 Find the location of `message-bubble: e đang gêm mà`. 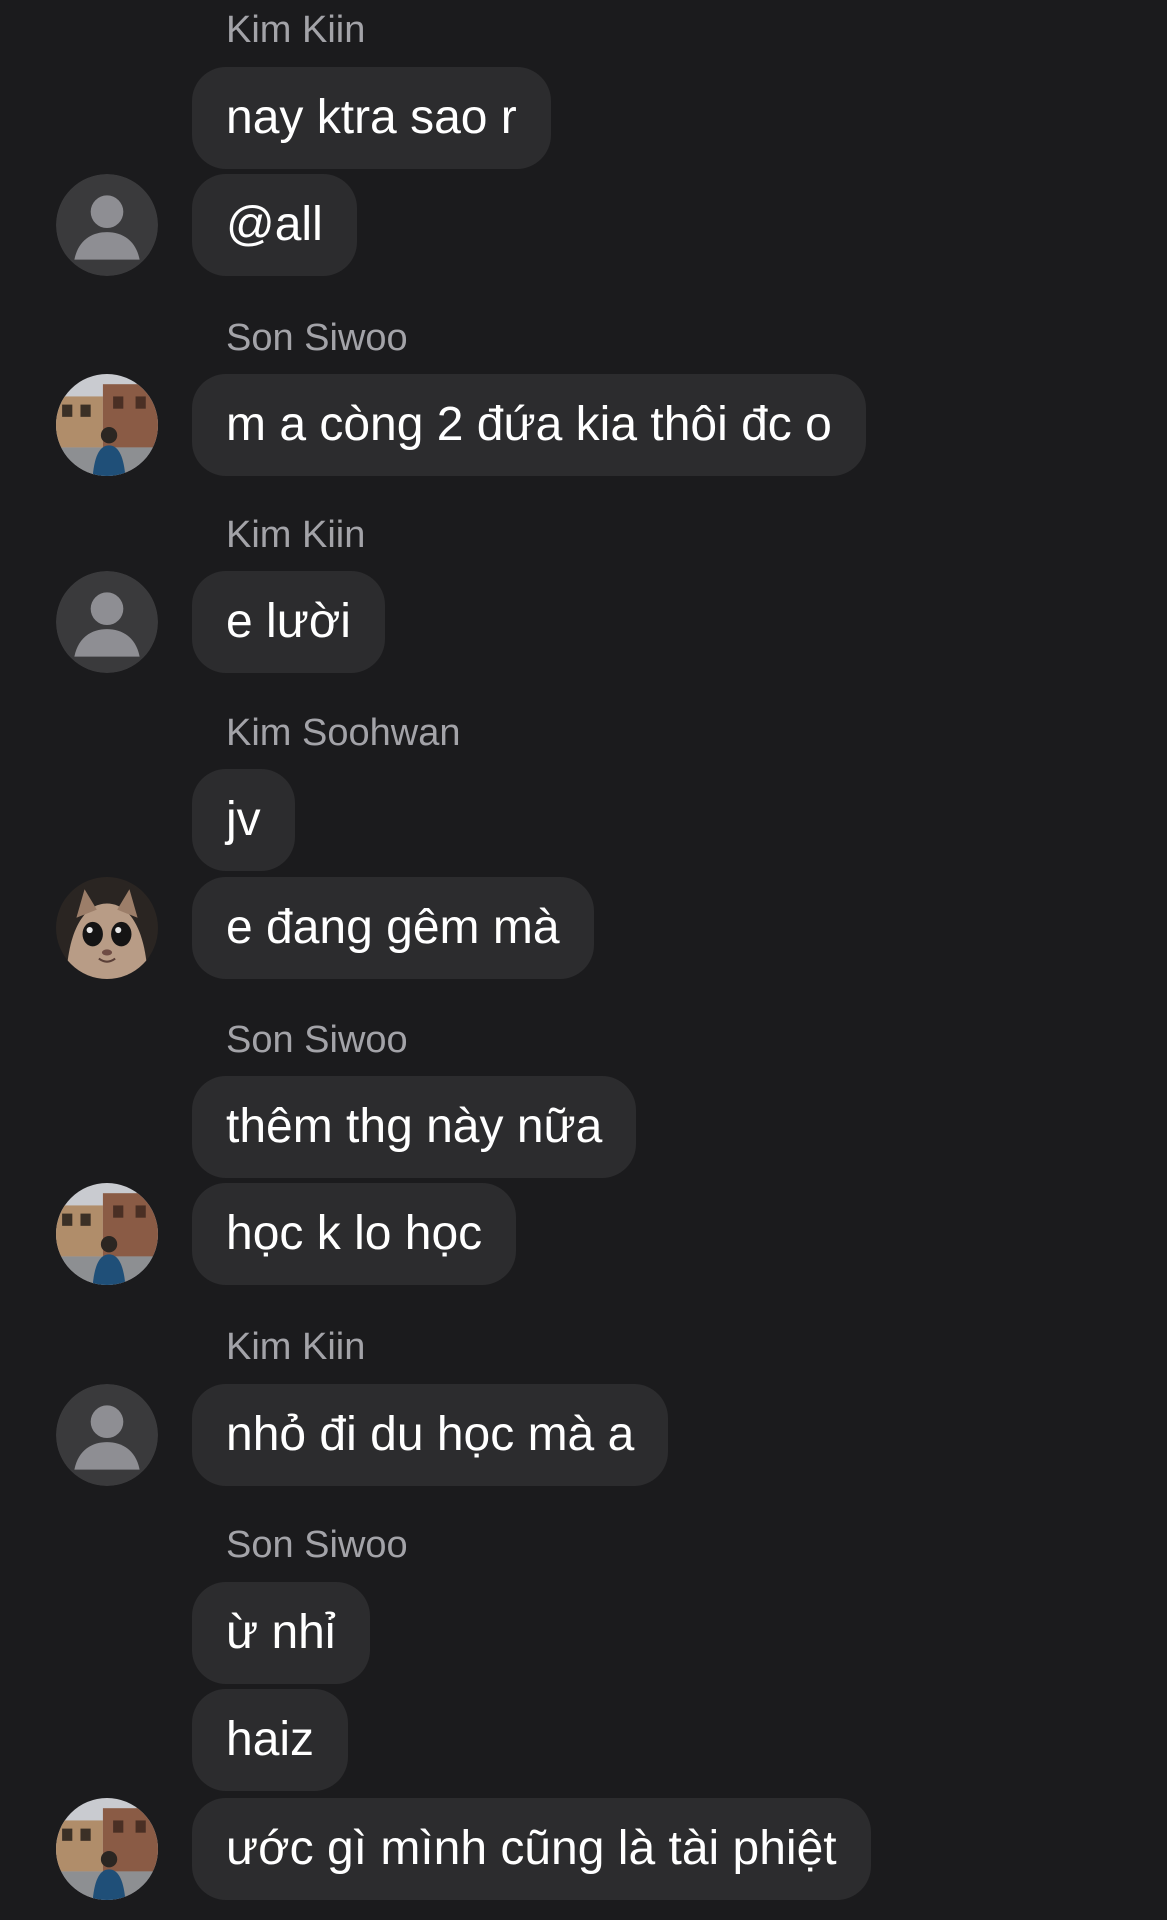

message-bubble: e đang gêm mà is located at coordinates (393, 928).